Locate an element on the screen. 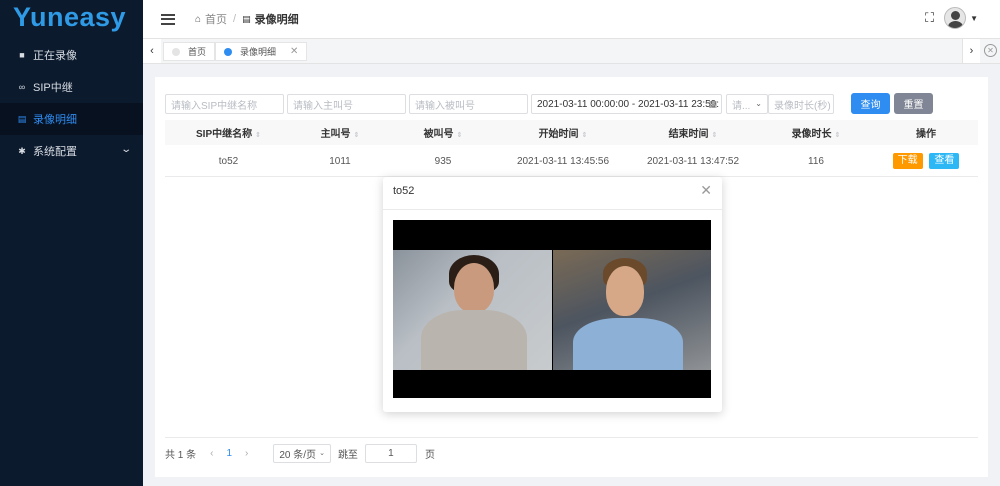 This screenshot has height=486, width=1000. cell-actions: 下载 查看 is located at coordinates (926, 161).